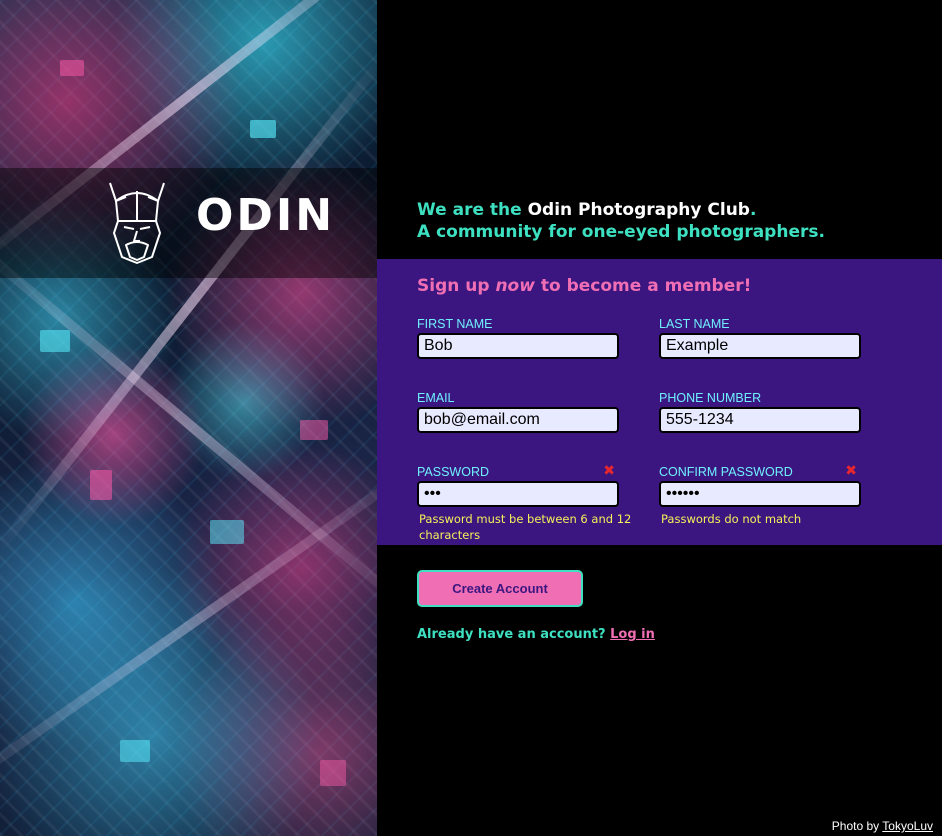  I want to click on last-name-field: Last Name, so click(760, 337).